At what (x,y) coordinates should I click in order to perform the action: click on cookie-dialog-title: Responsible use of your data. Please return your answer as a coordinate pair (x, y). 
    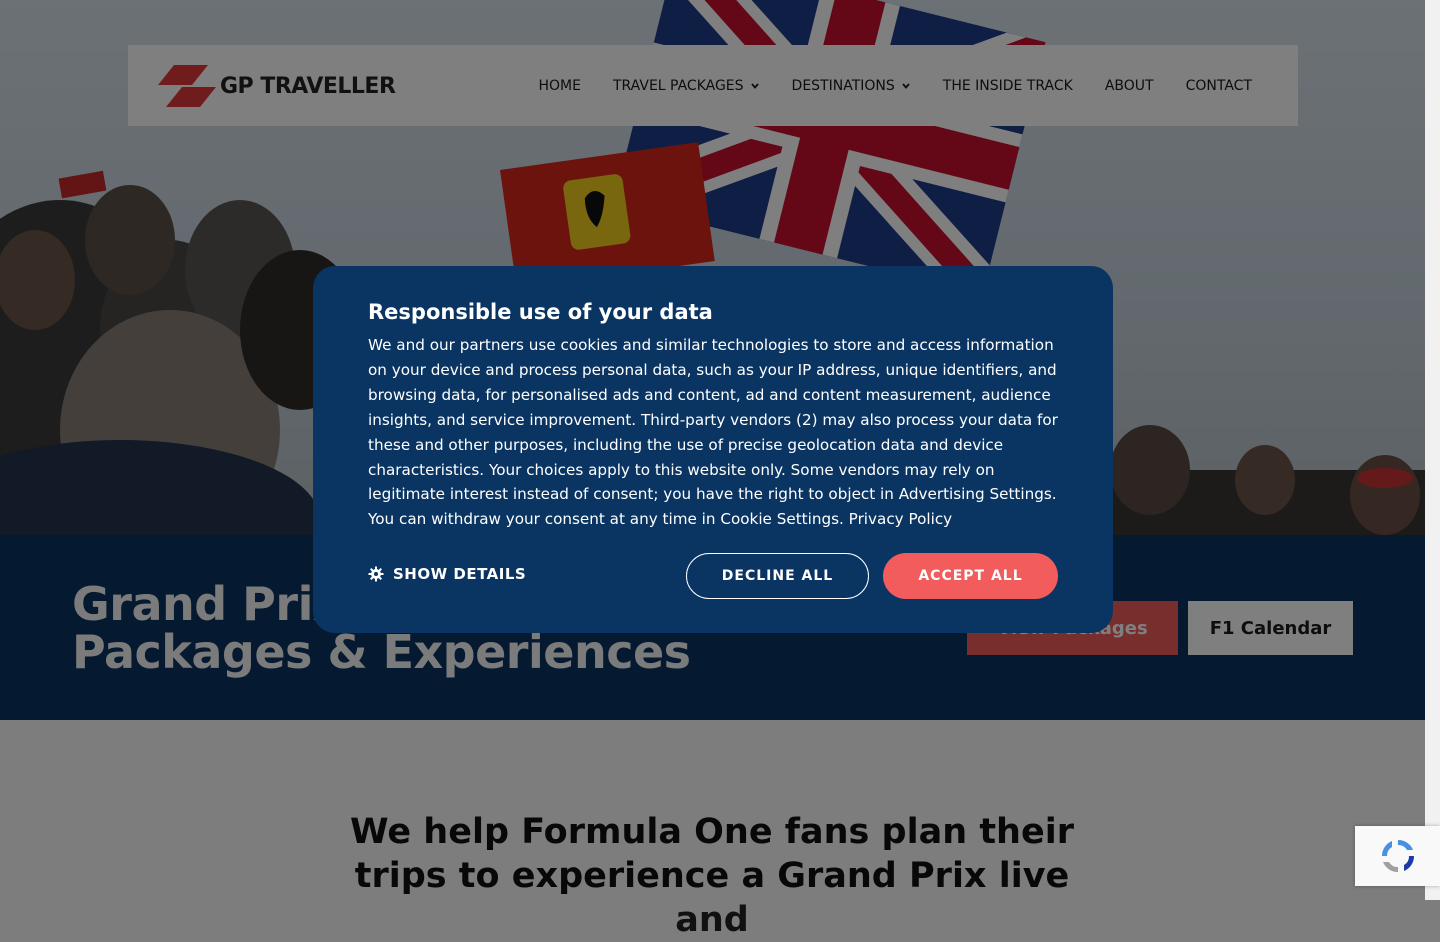
    Looking at the image, I should click on (540, 312).